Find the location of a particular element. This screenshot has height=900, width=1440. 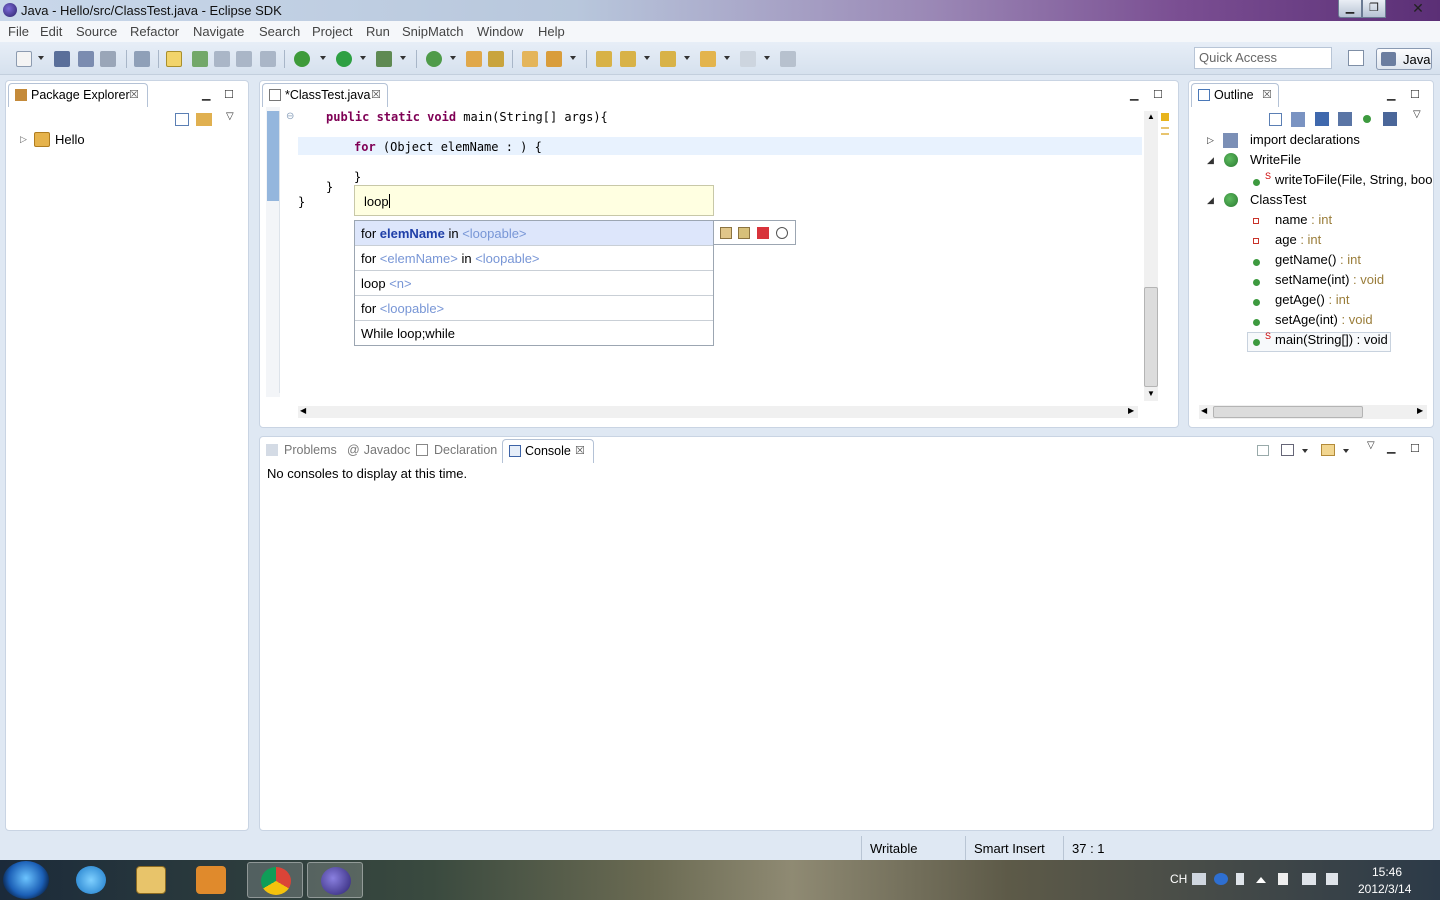

clock-time: 15:46 is located at coordinates (1387, 872).